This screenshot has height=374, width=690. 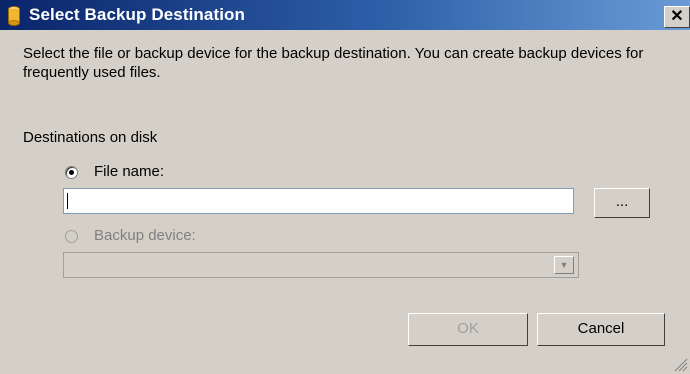 What do you see at coordinates (318, 201) in the screenshot?
I see `file-name-input` at bounding box center [318, 201].